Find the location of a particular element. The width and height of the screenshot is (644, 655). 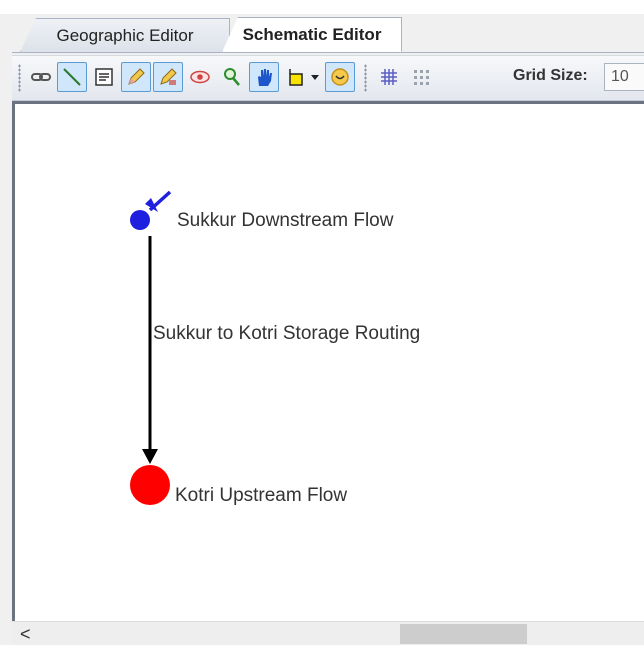

pan-button is located at coordinates (264, 77).